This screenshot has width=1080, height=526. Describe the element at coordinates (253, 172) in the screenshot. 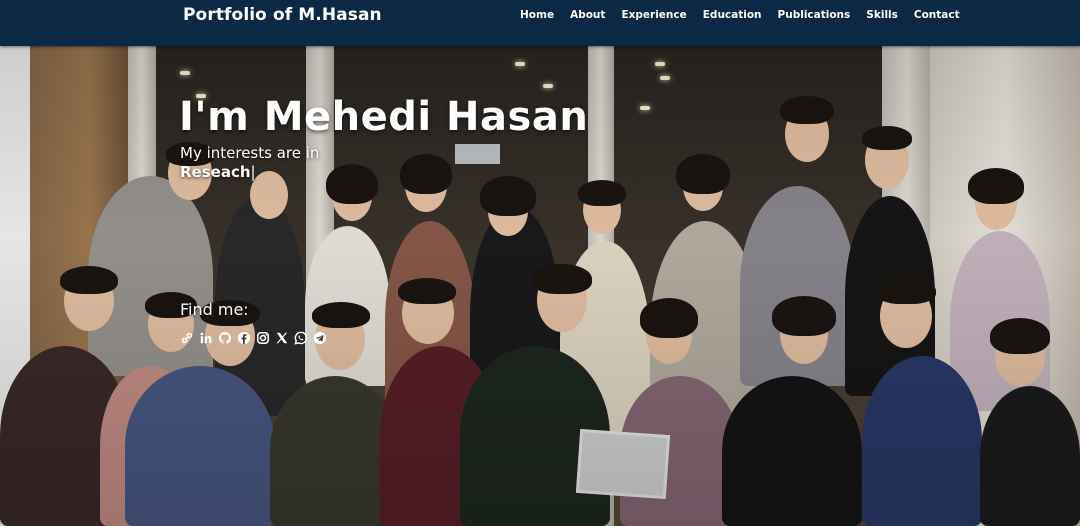

I see `typing-cursor: |` at that location.